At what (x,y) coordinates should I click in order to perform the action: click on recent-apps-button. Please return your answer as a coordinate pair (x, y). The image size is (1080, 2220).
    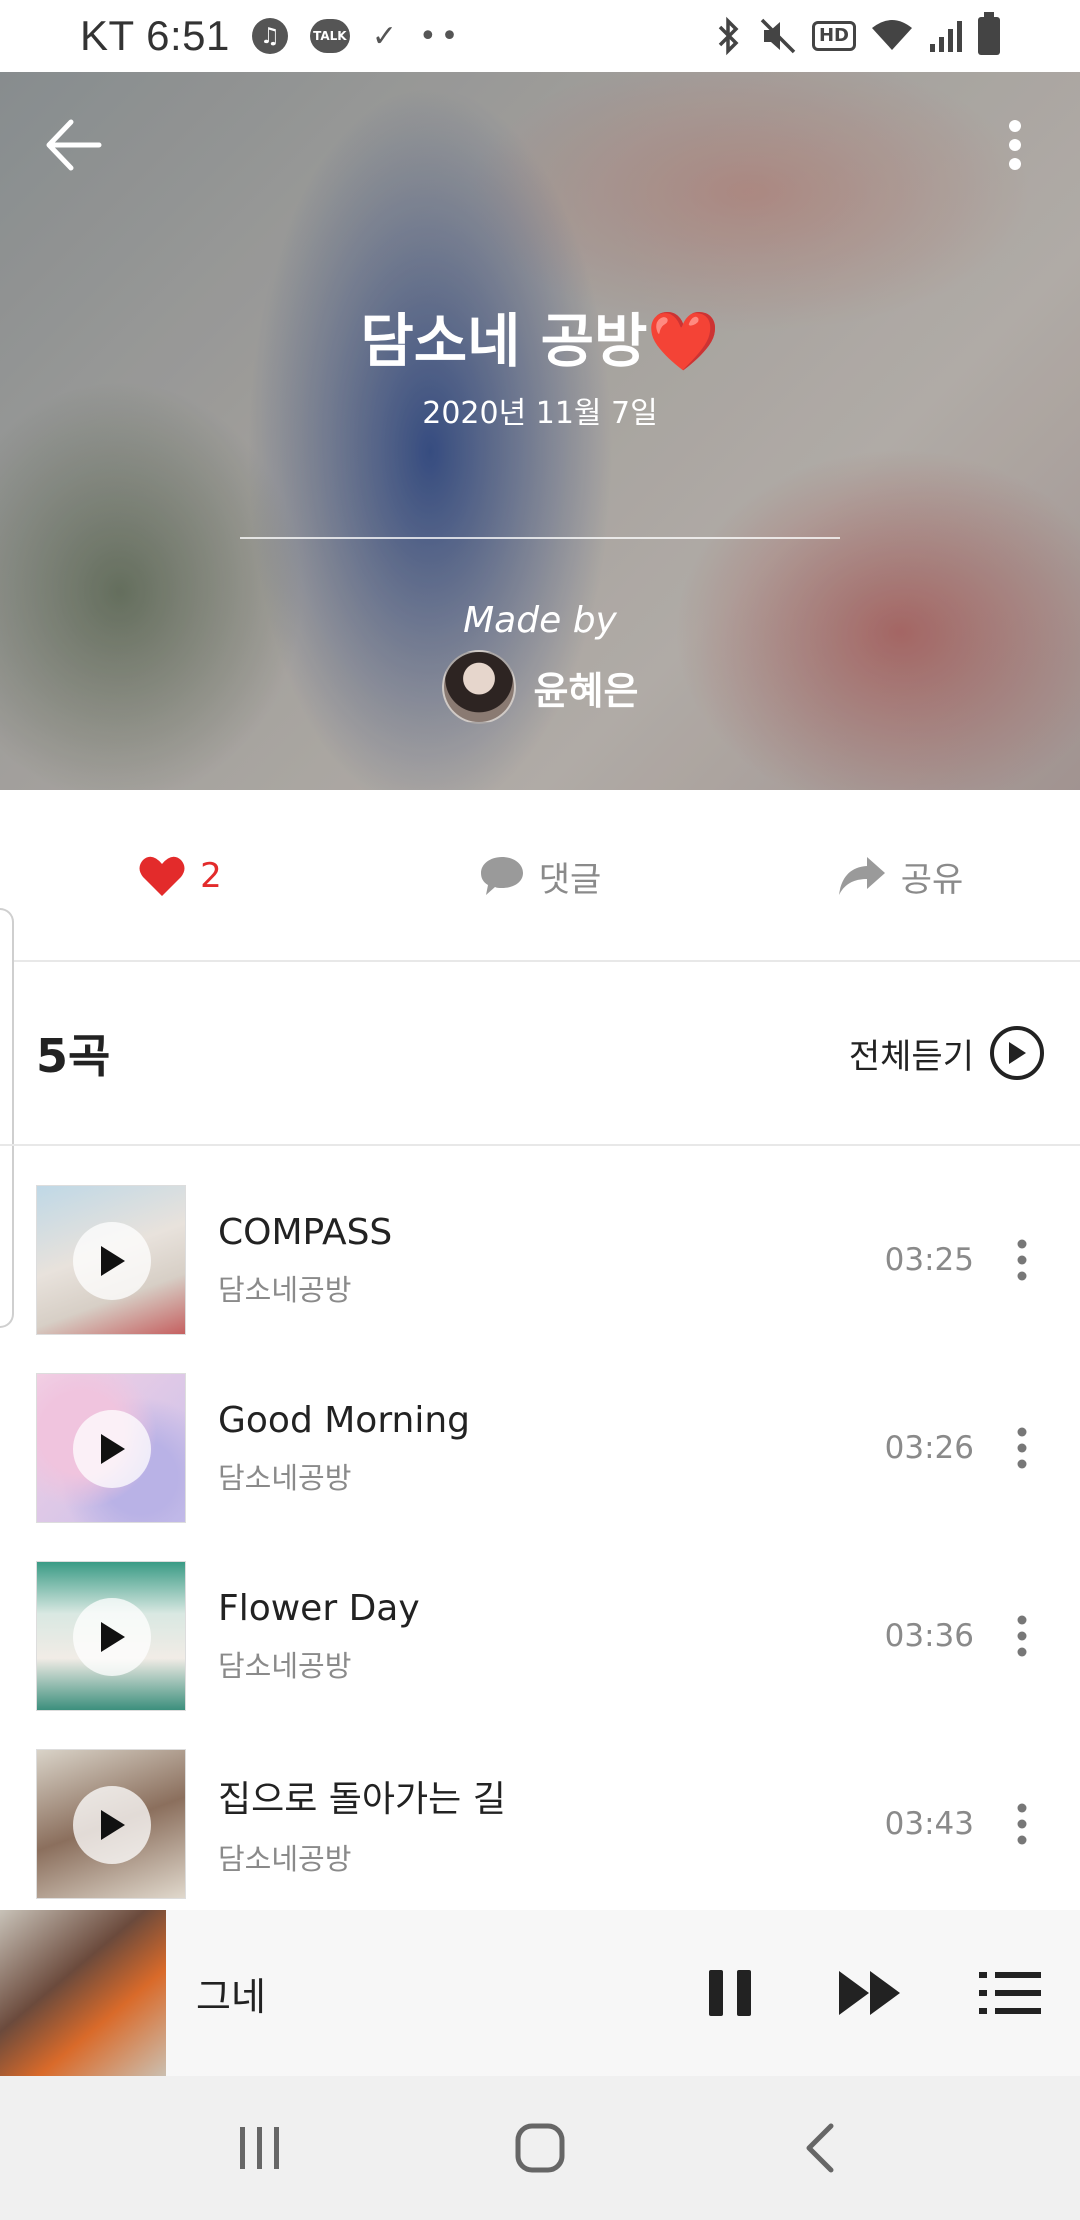
    Looking at the image, I should click on (260, 2148).